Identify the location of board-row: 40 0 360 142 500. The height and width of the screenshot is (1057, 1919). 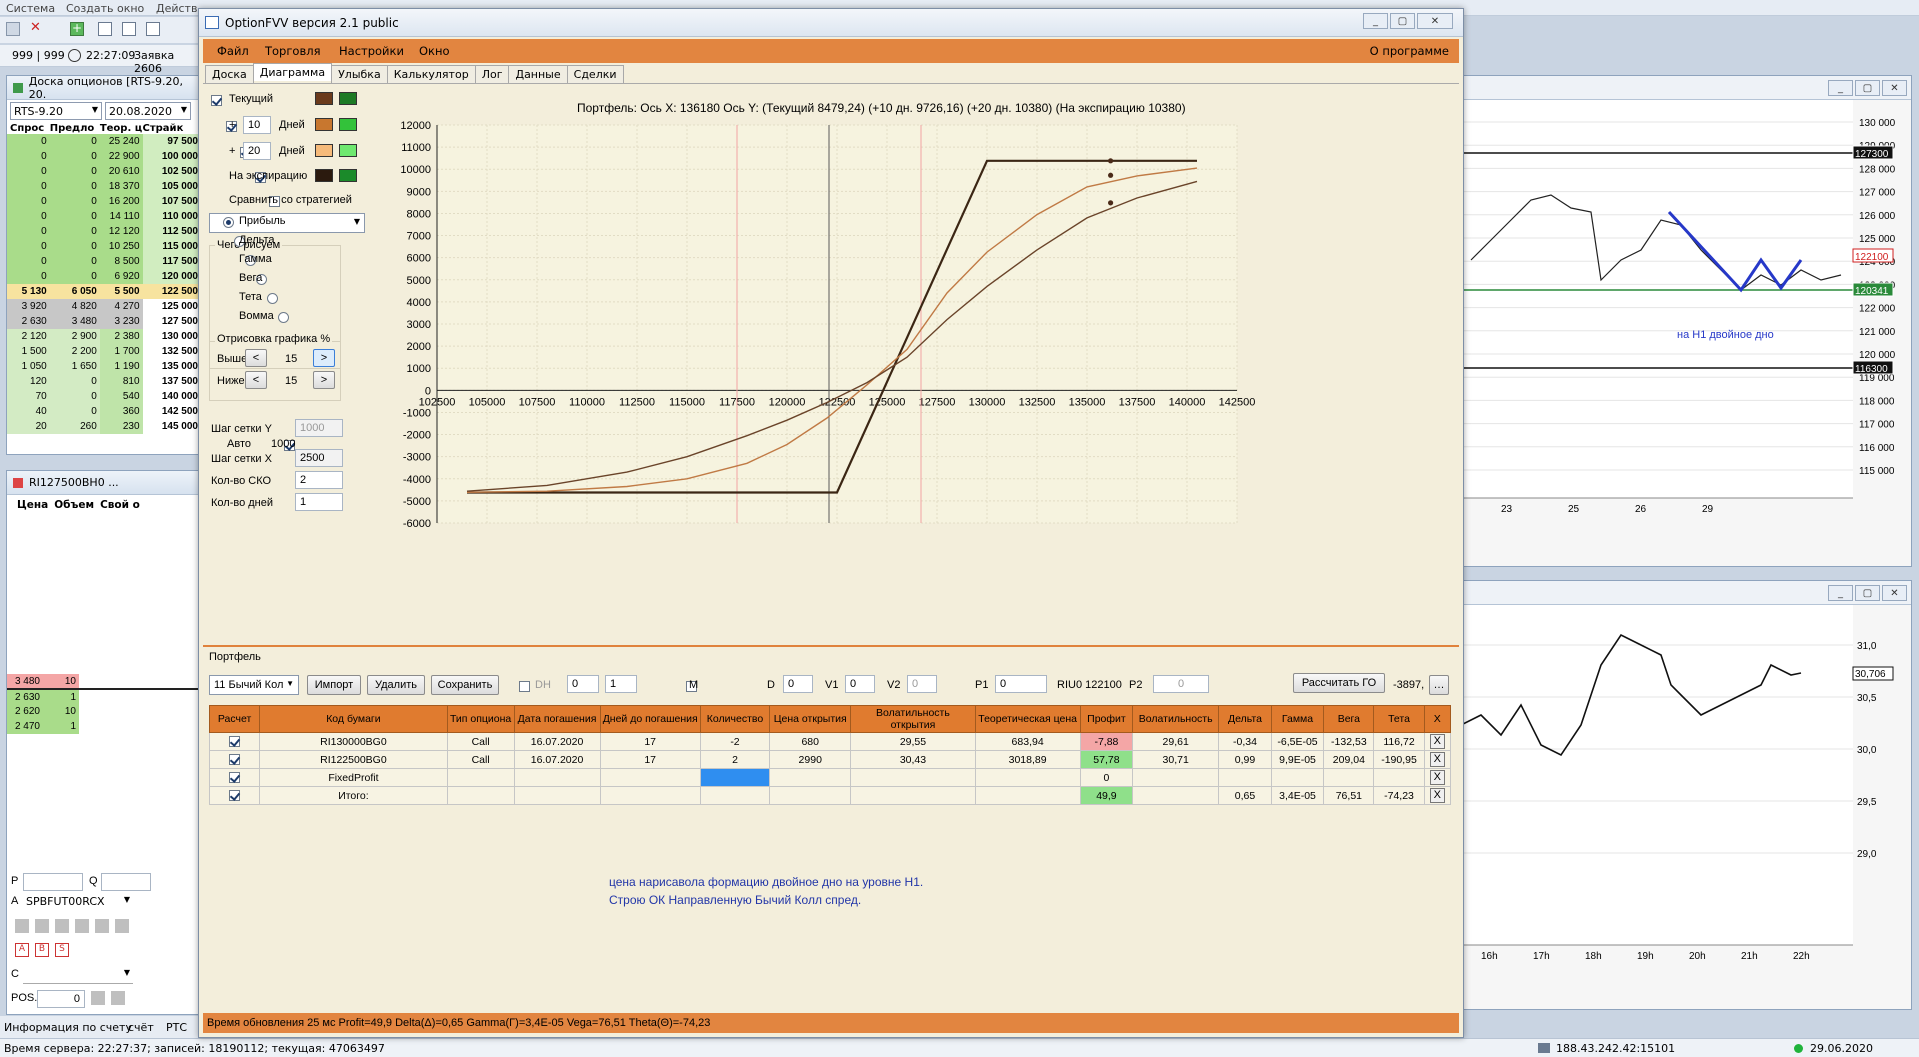
(103, 411).